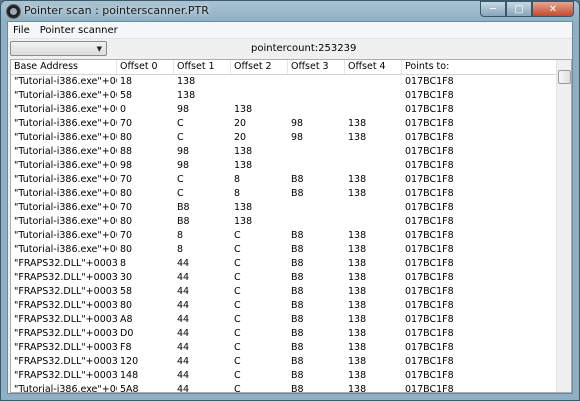  I want to click on table-row: "Tutorial-i386.exe"+00...58 138 017BC1F8, so click(291, 96).